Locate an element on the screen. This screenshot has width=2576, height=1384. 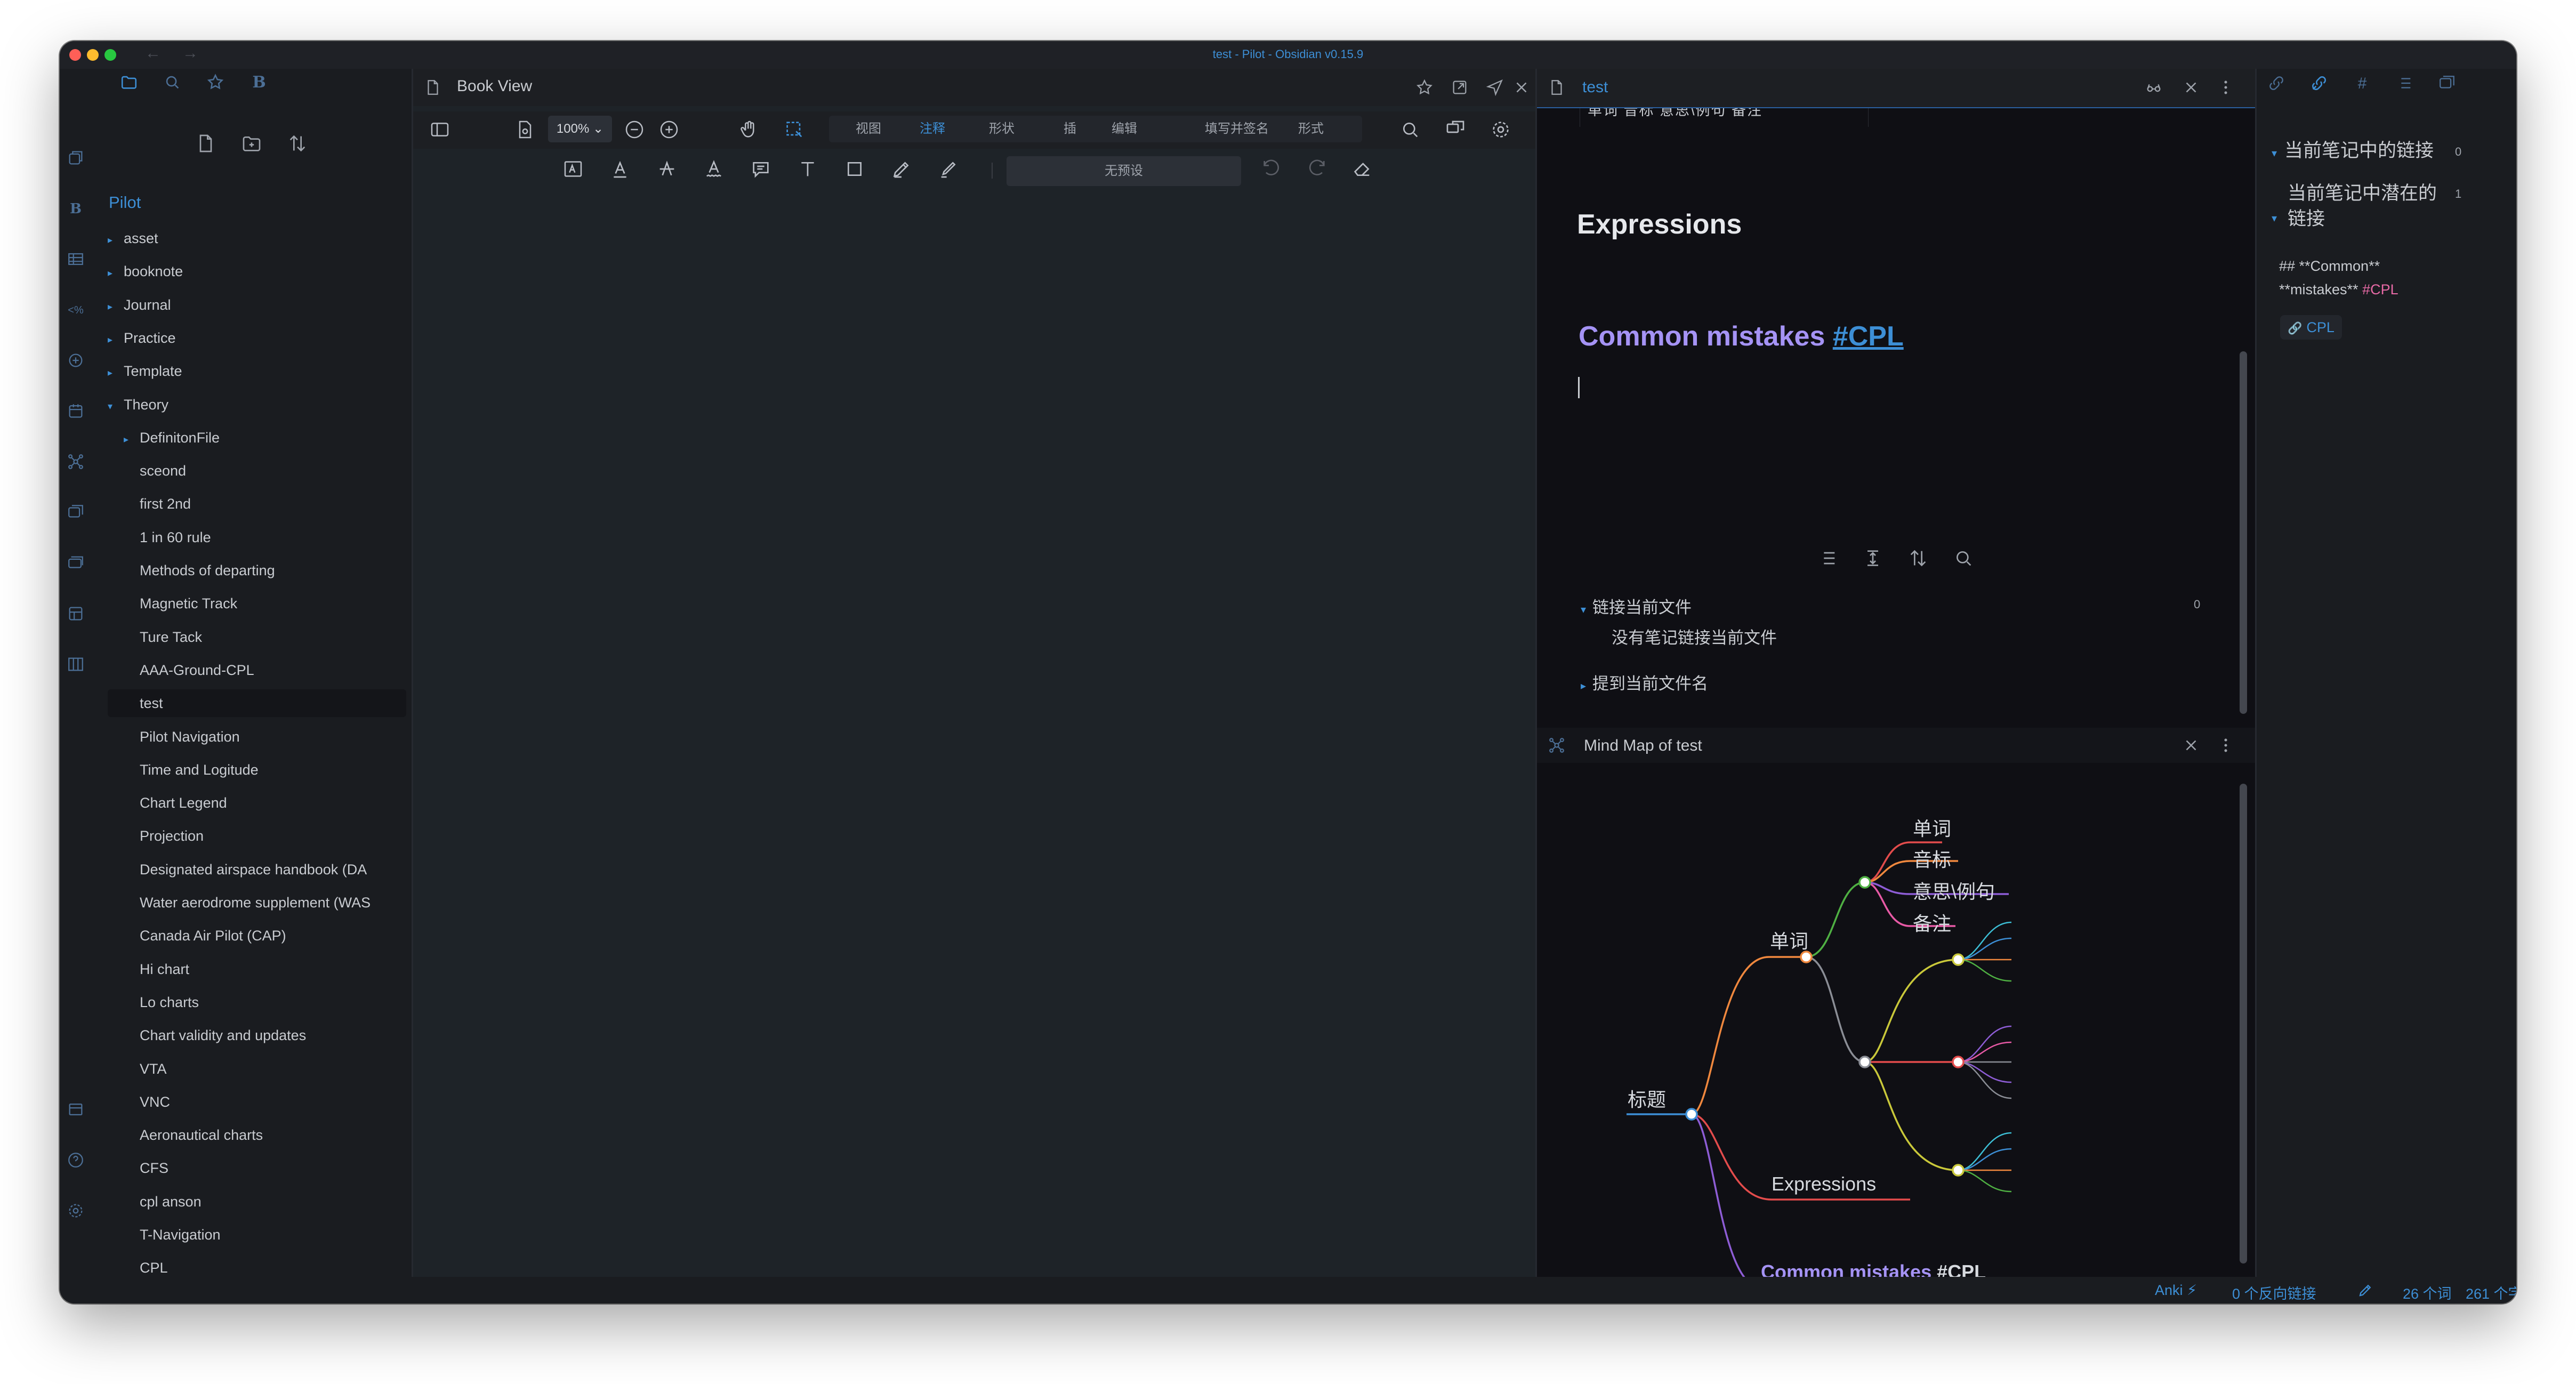
caret-down-icon: ▾ is located at coordinates (2274, 219).